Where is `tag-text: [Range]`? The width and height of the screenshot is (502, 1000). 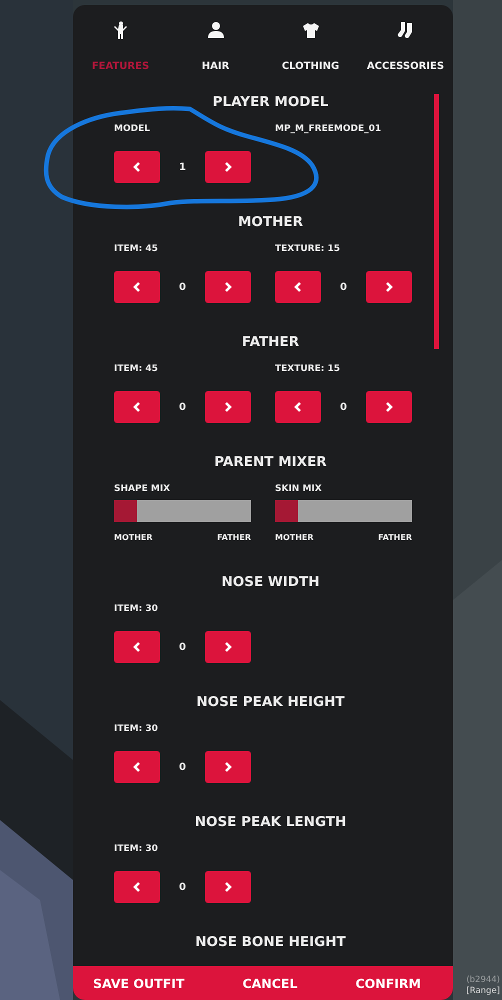 tag-text: [Range] is located at coordinates (483, 991).